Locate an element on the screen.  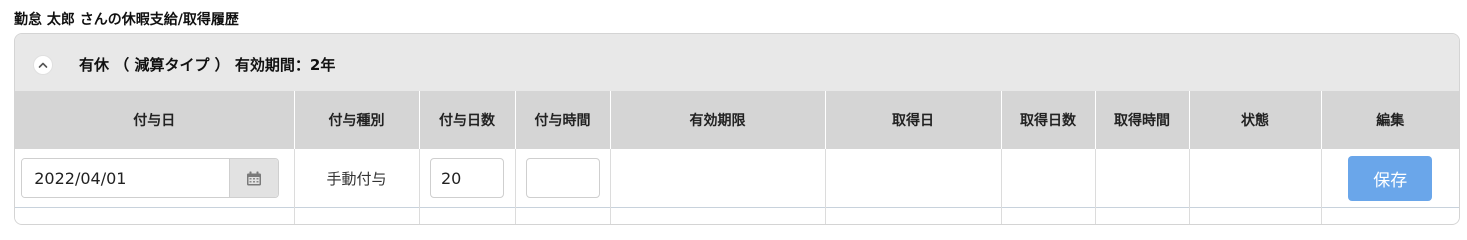
collapse-button is located at coordinates (43, 65).